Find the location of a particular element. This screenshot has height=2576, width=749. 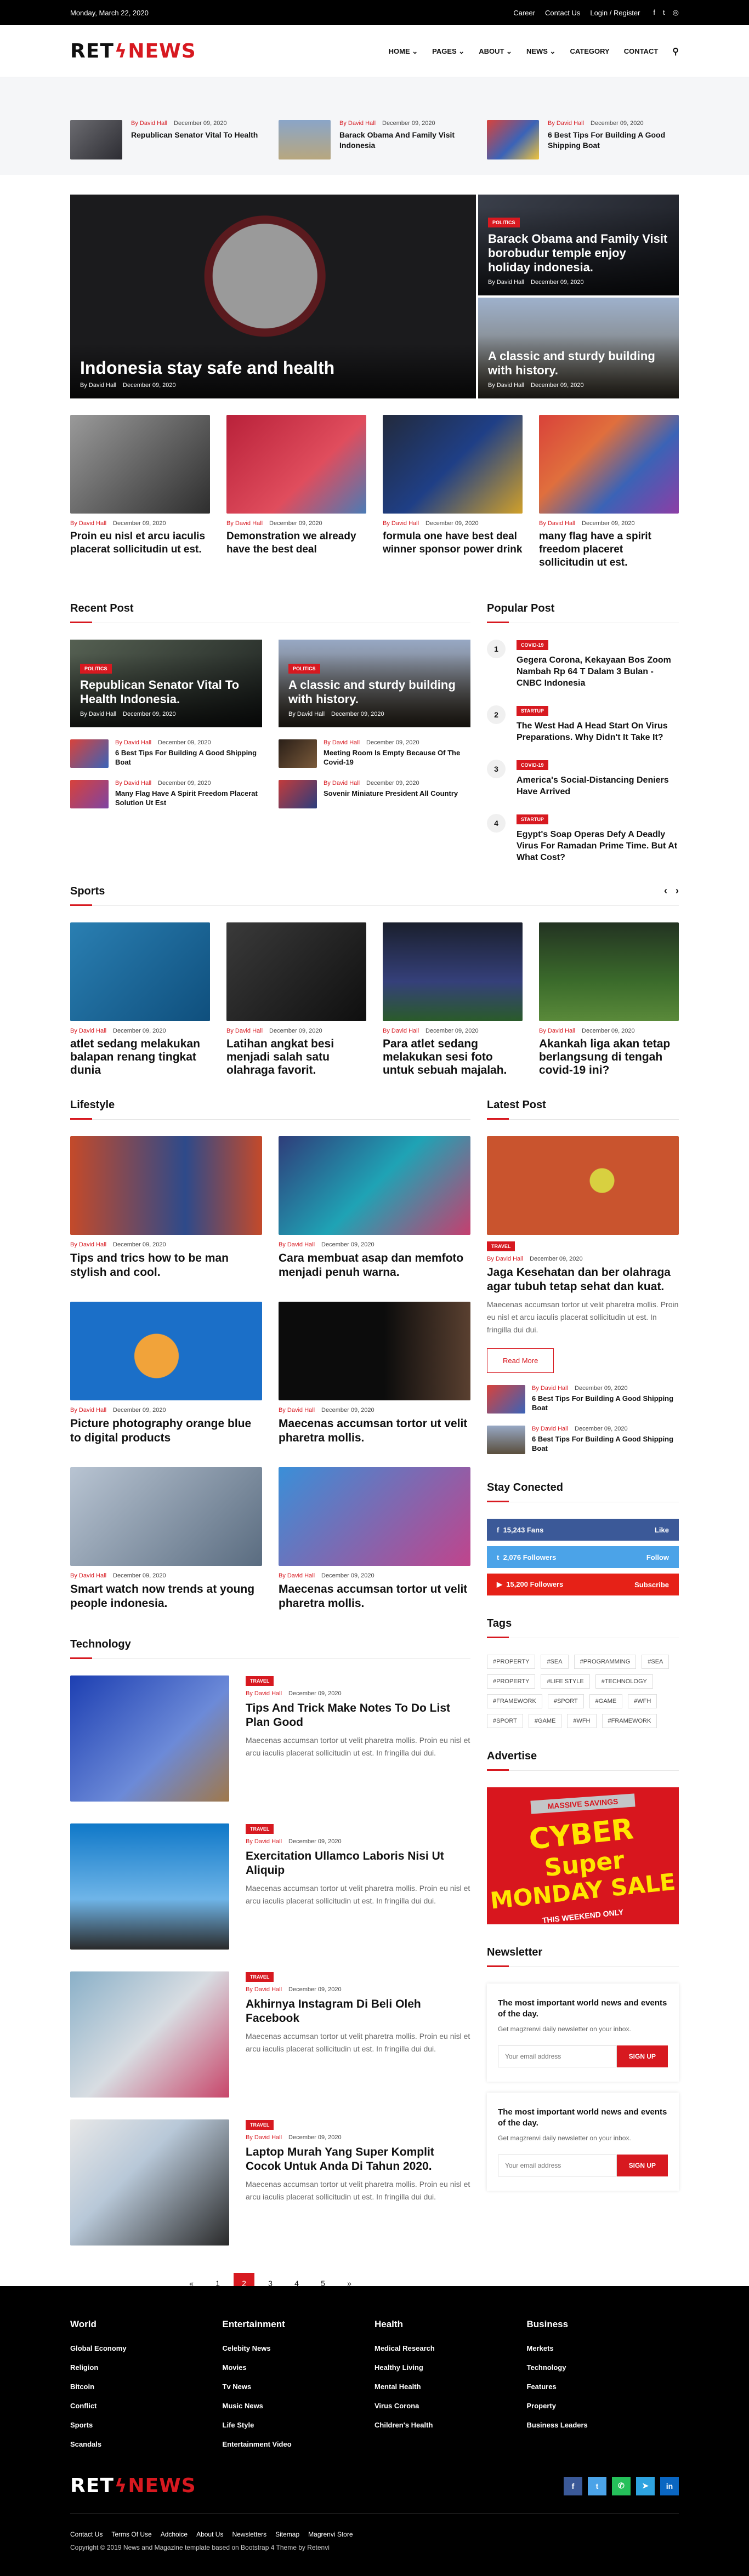

footer-link: Technology is located at coordinates (603, 2367).